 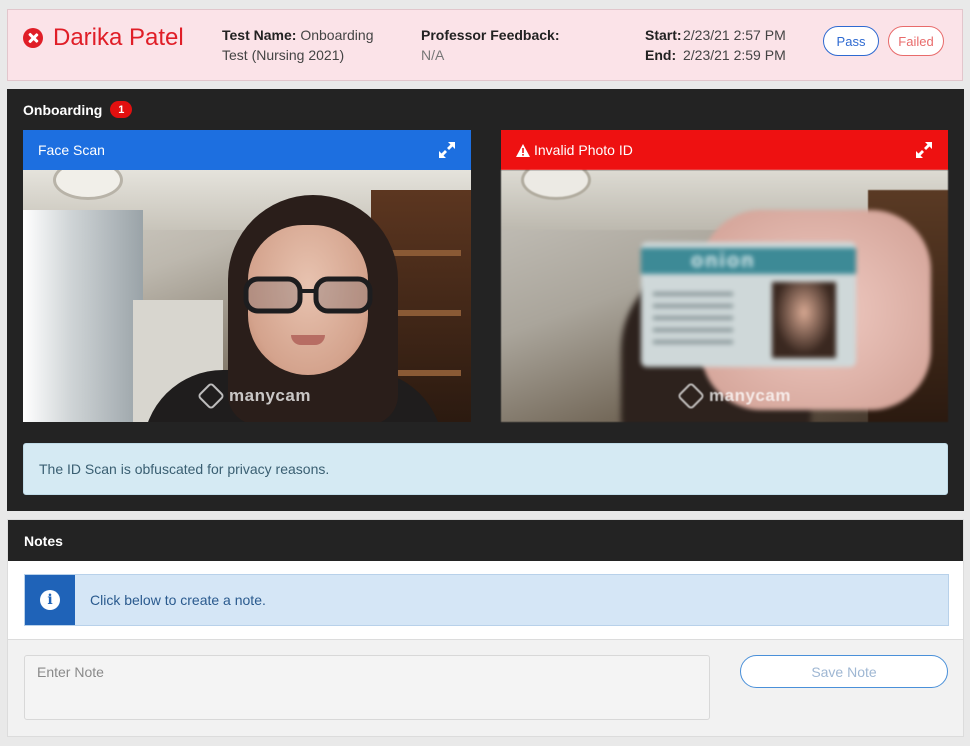 What do you see at coordinates (247, 150) in the screenshot?
I see `face-scan-header: Face Scan` at bounding box center [247, 150].